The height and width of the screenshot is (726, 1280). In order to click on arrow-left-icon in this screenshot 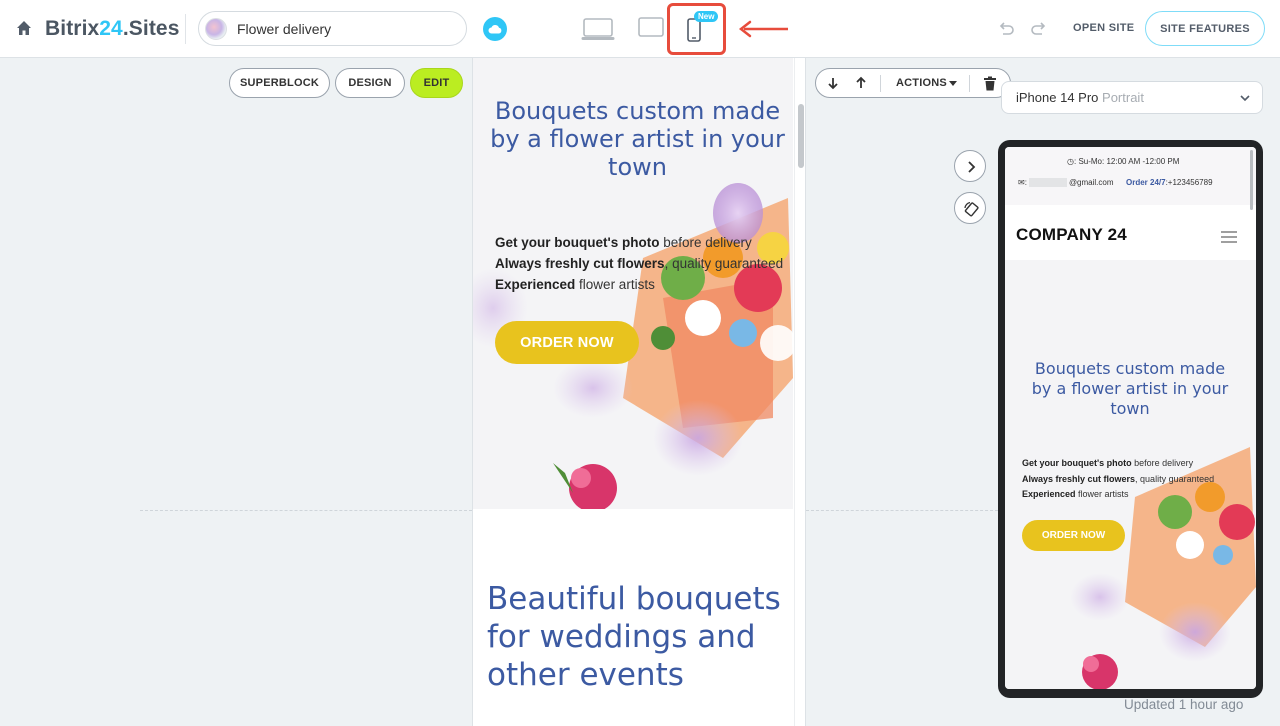, I will do `click(763, 29)`.